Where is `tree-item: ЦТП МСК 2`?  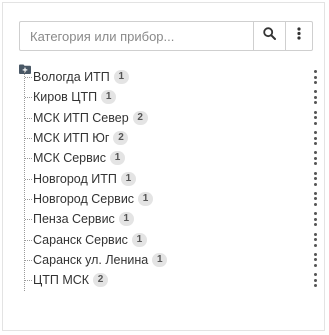 tree-item: ЦТП МСК 2 is located at coordinates (171, 280).